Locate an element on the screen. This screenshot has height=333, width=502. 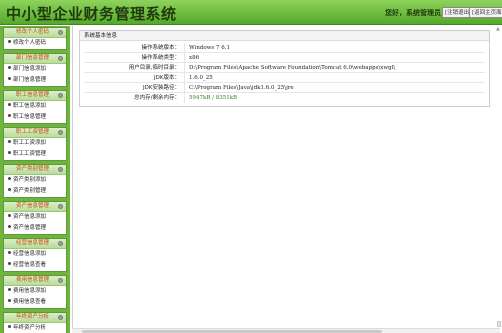
info-value-memory: 5947kB / 8351kB is located at coordinates (334, 98).